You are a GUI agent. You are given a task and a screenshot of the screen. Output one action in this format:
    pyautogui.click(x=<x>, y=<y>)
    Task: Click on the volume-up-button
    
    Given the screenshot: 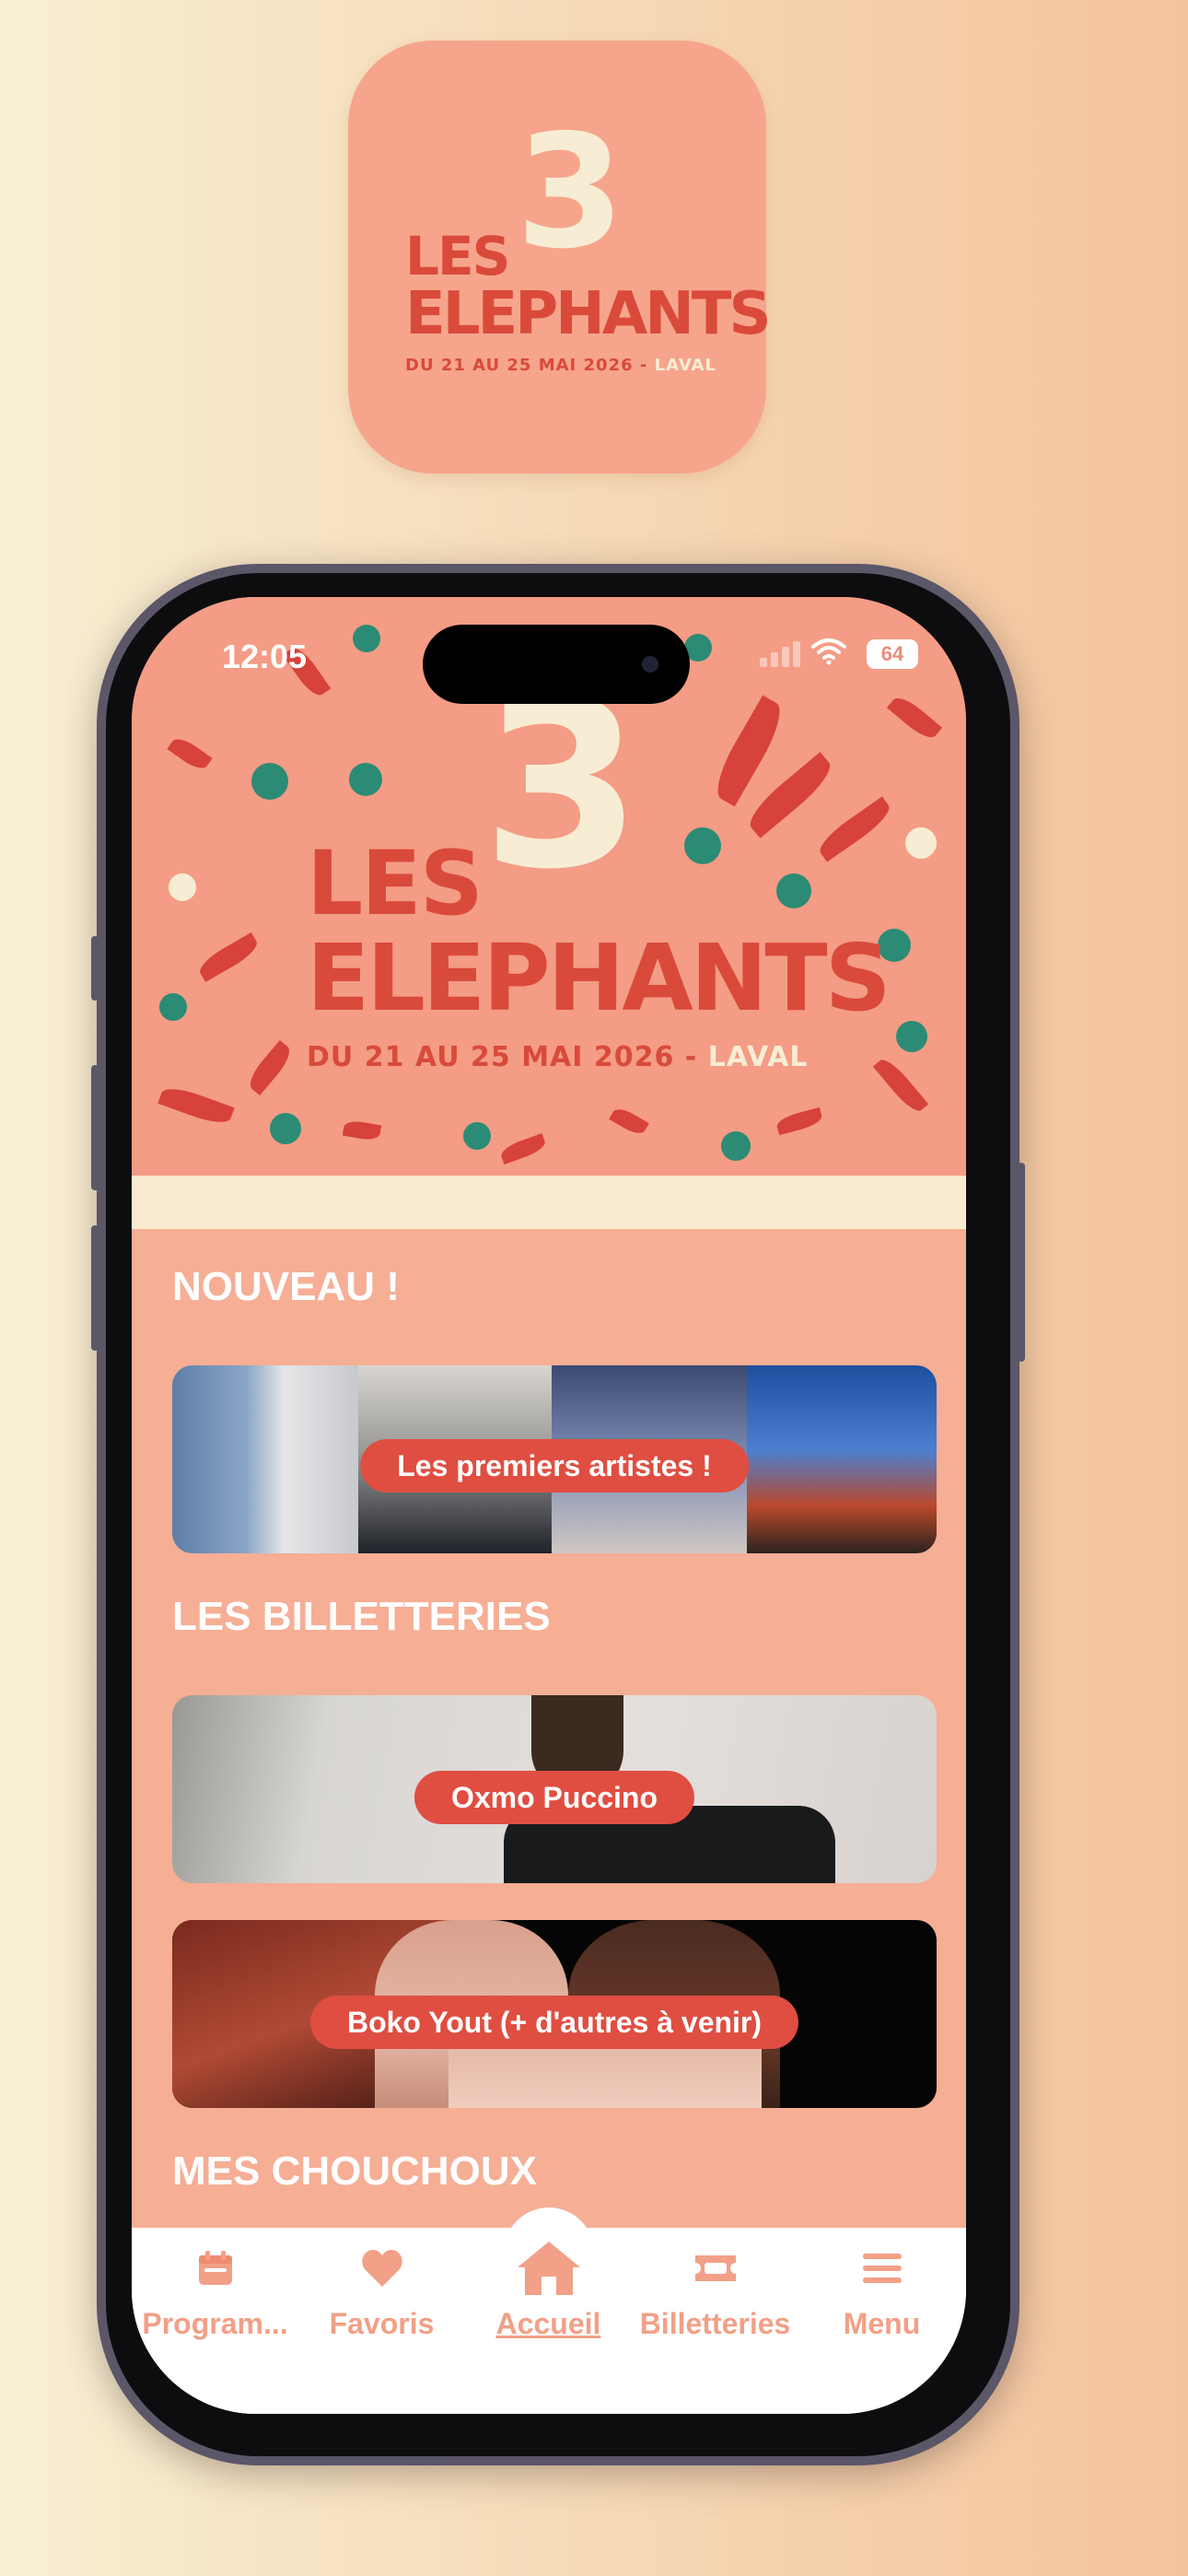 What is the action you would take?
    pyautogui.click(x=95, y=1127)
    